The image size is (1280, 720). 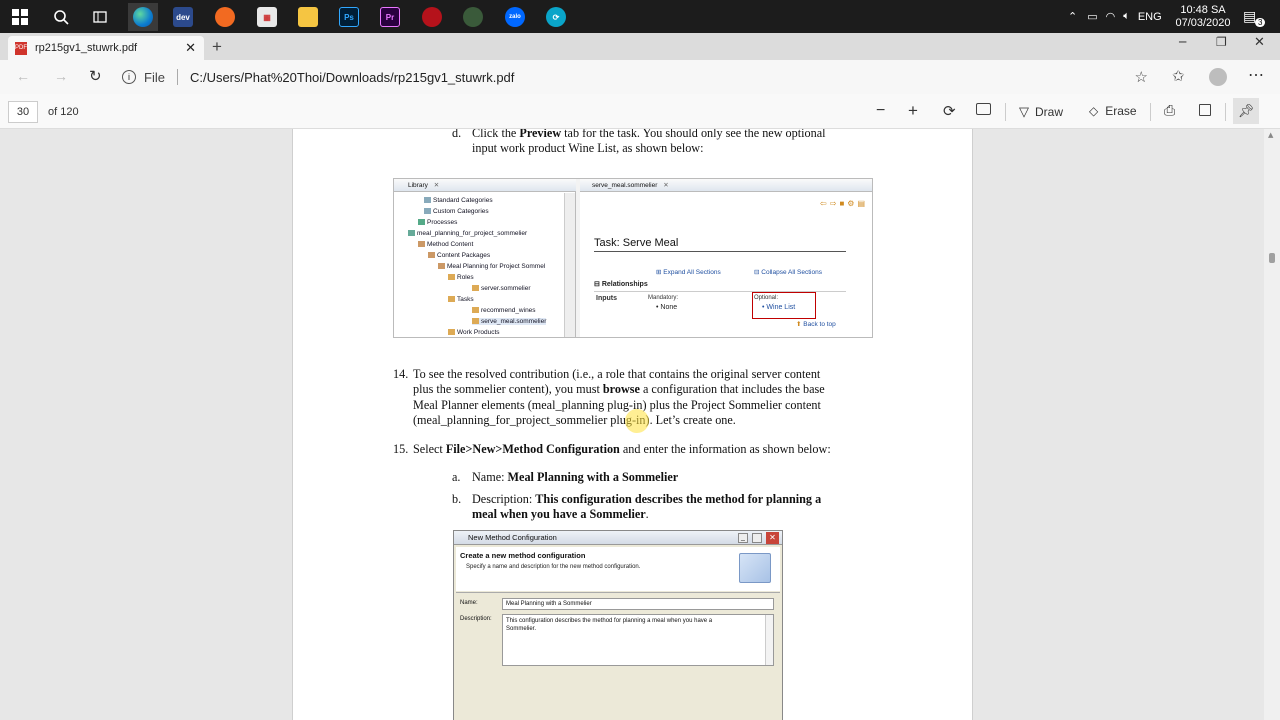 I want to click on info-icon: i, so click(x=129, y=77).